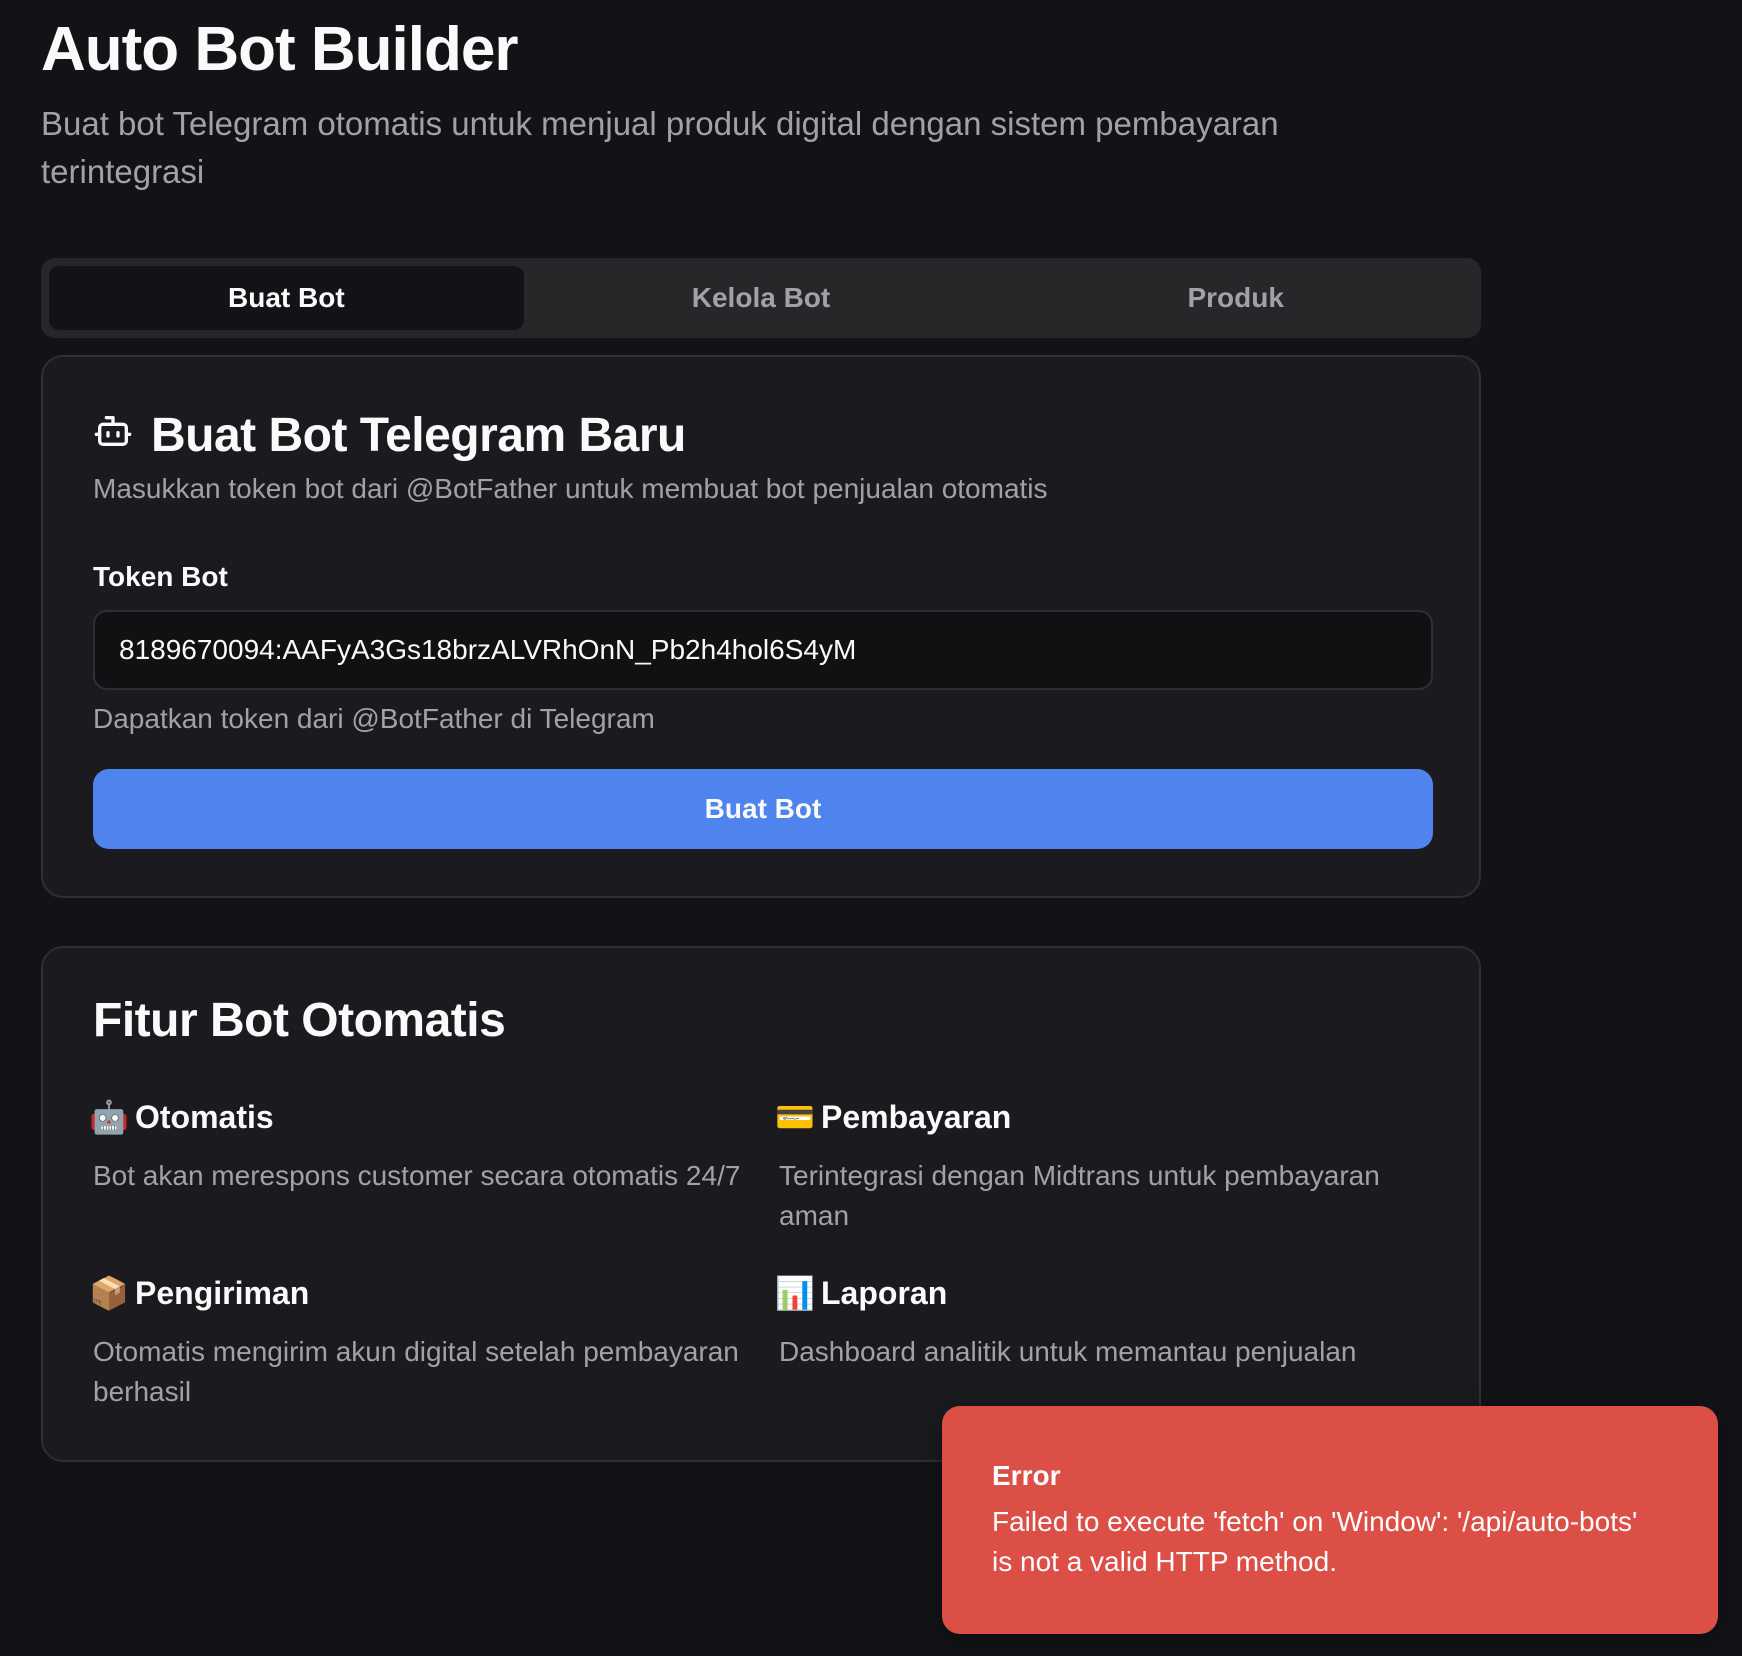  What do you see at coordinates (916, 1117) in the screenshot?
I see `feature-title: Pembayaran` at bounding box center [916, 1117].